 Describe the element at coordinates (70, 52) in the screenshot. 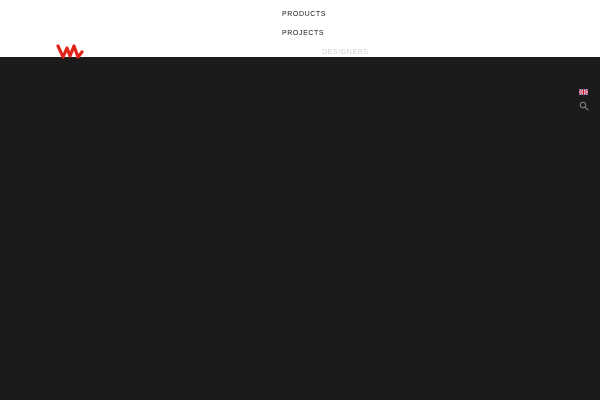

I see `brand-logo-icon` at that location.